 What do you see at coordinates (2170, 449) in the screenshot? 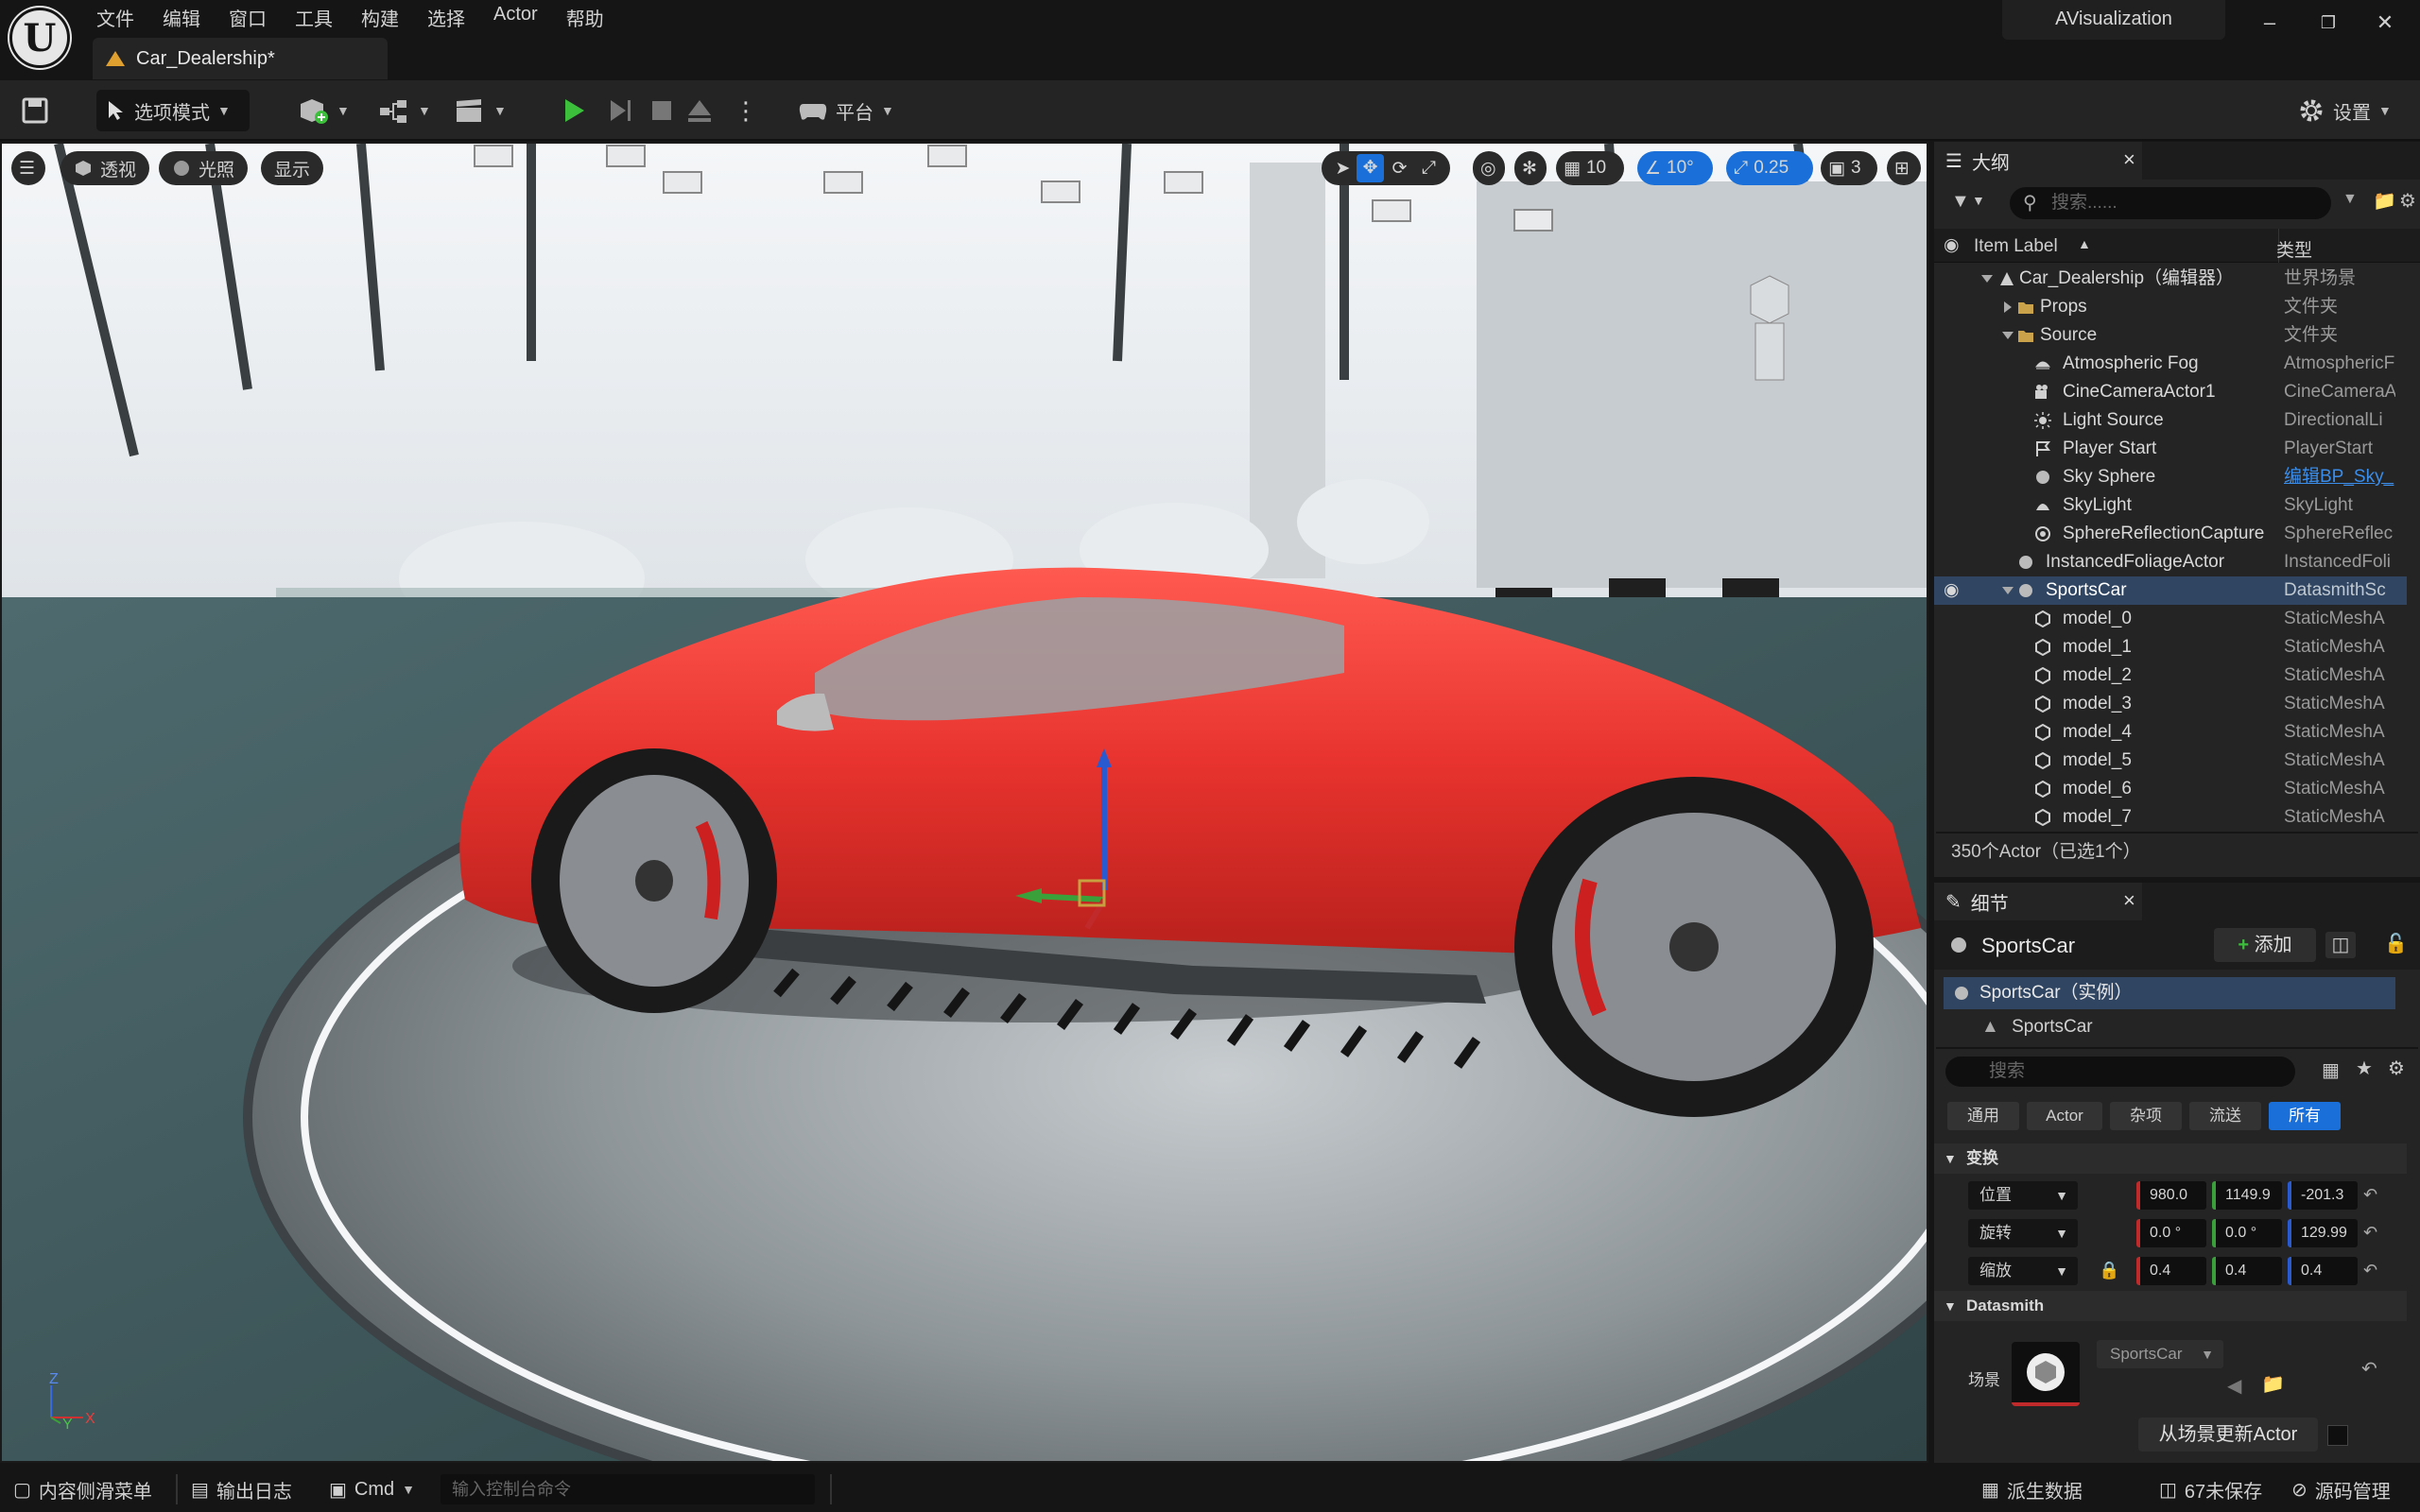
I see `tree-row: Player Start PlayerStart` at bounding box center [2170, 449].